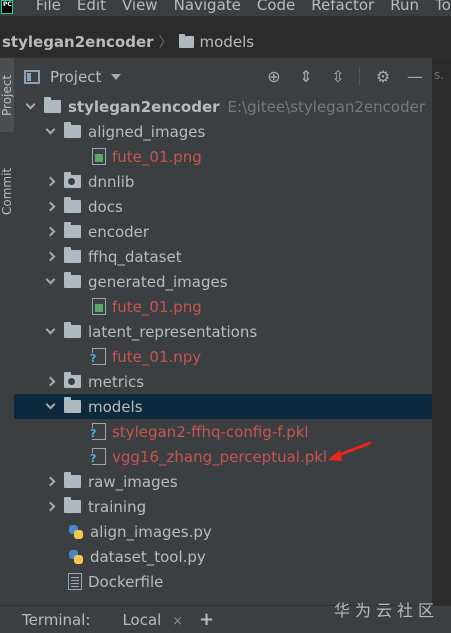 The image size is (451, 633). I want to click on tree-row-folder: encoder, so click(223, 231).